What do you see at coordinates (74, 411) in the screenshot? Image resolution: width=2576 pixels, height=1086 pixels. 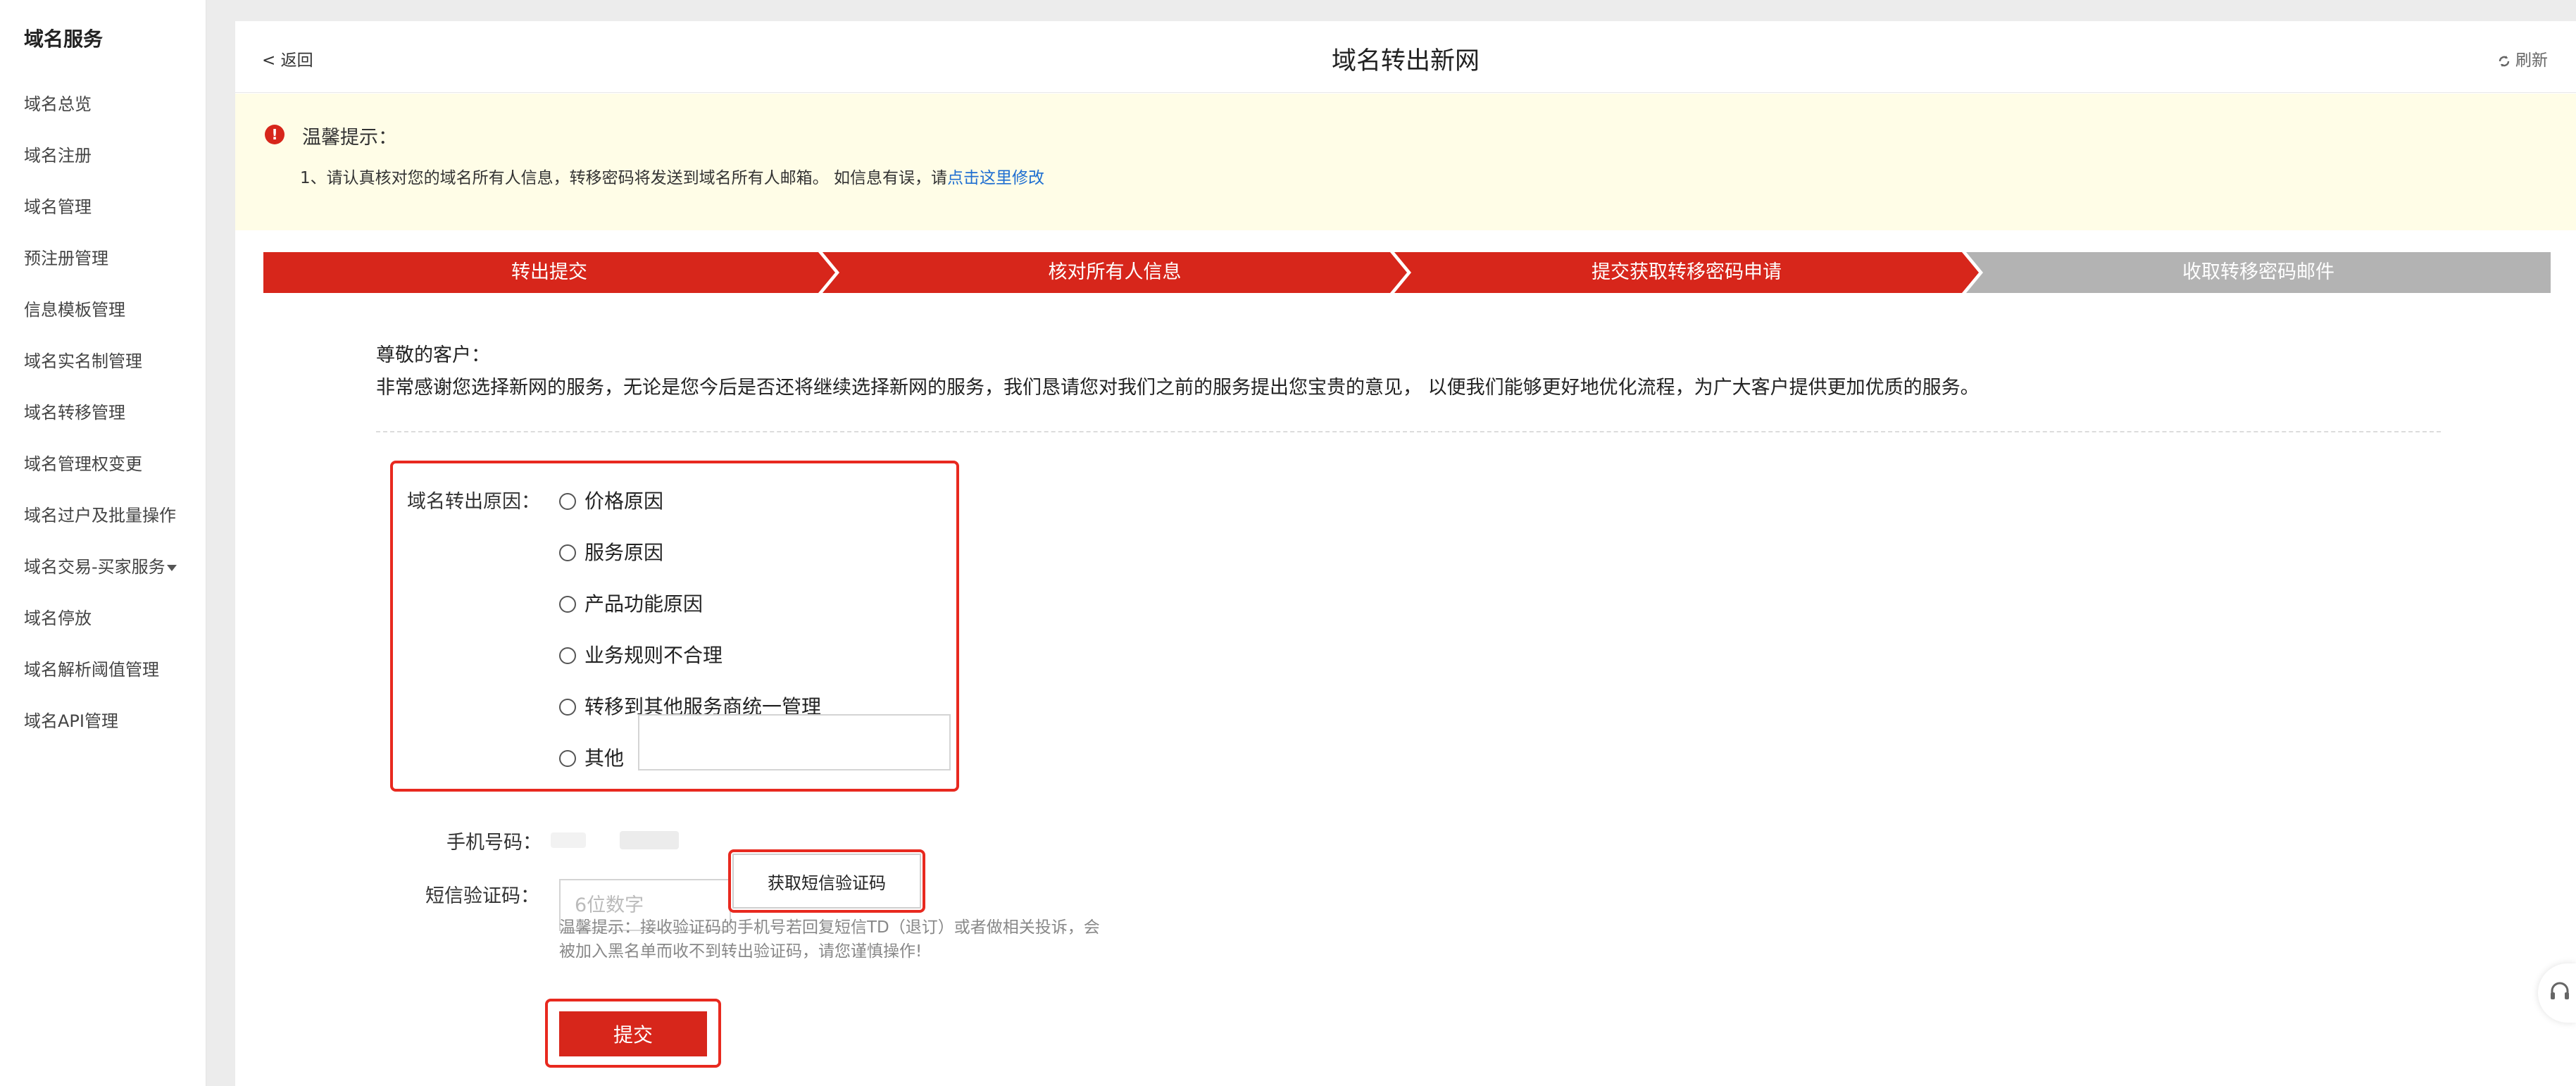 I see `sidebar-item-transfer: 域名转移管理` at bounding box center [74, 411].